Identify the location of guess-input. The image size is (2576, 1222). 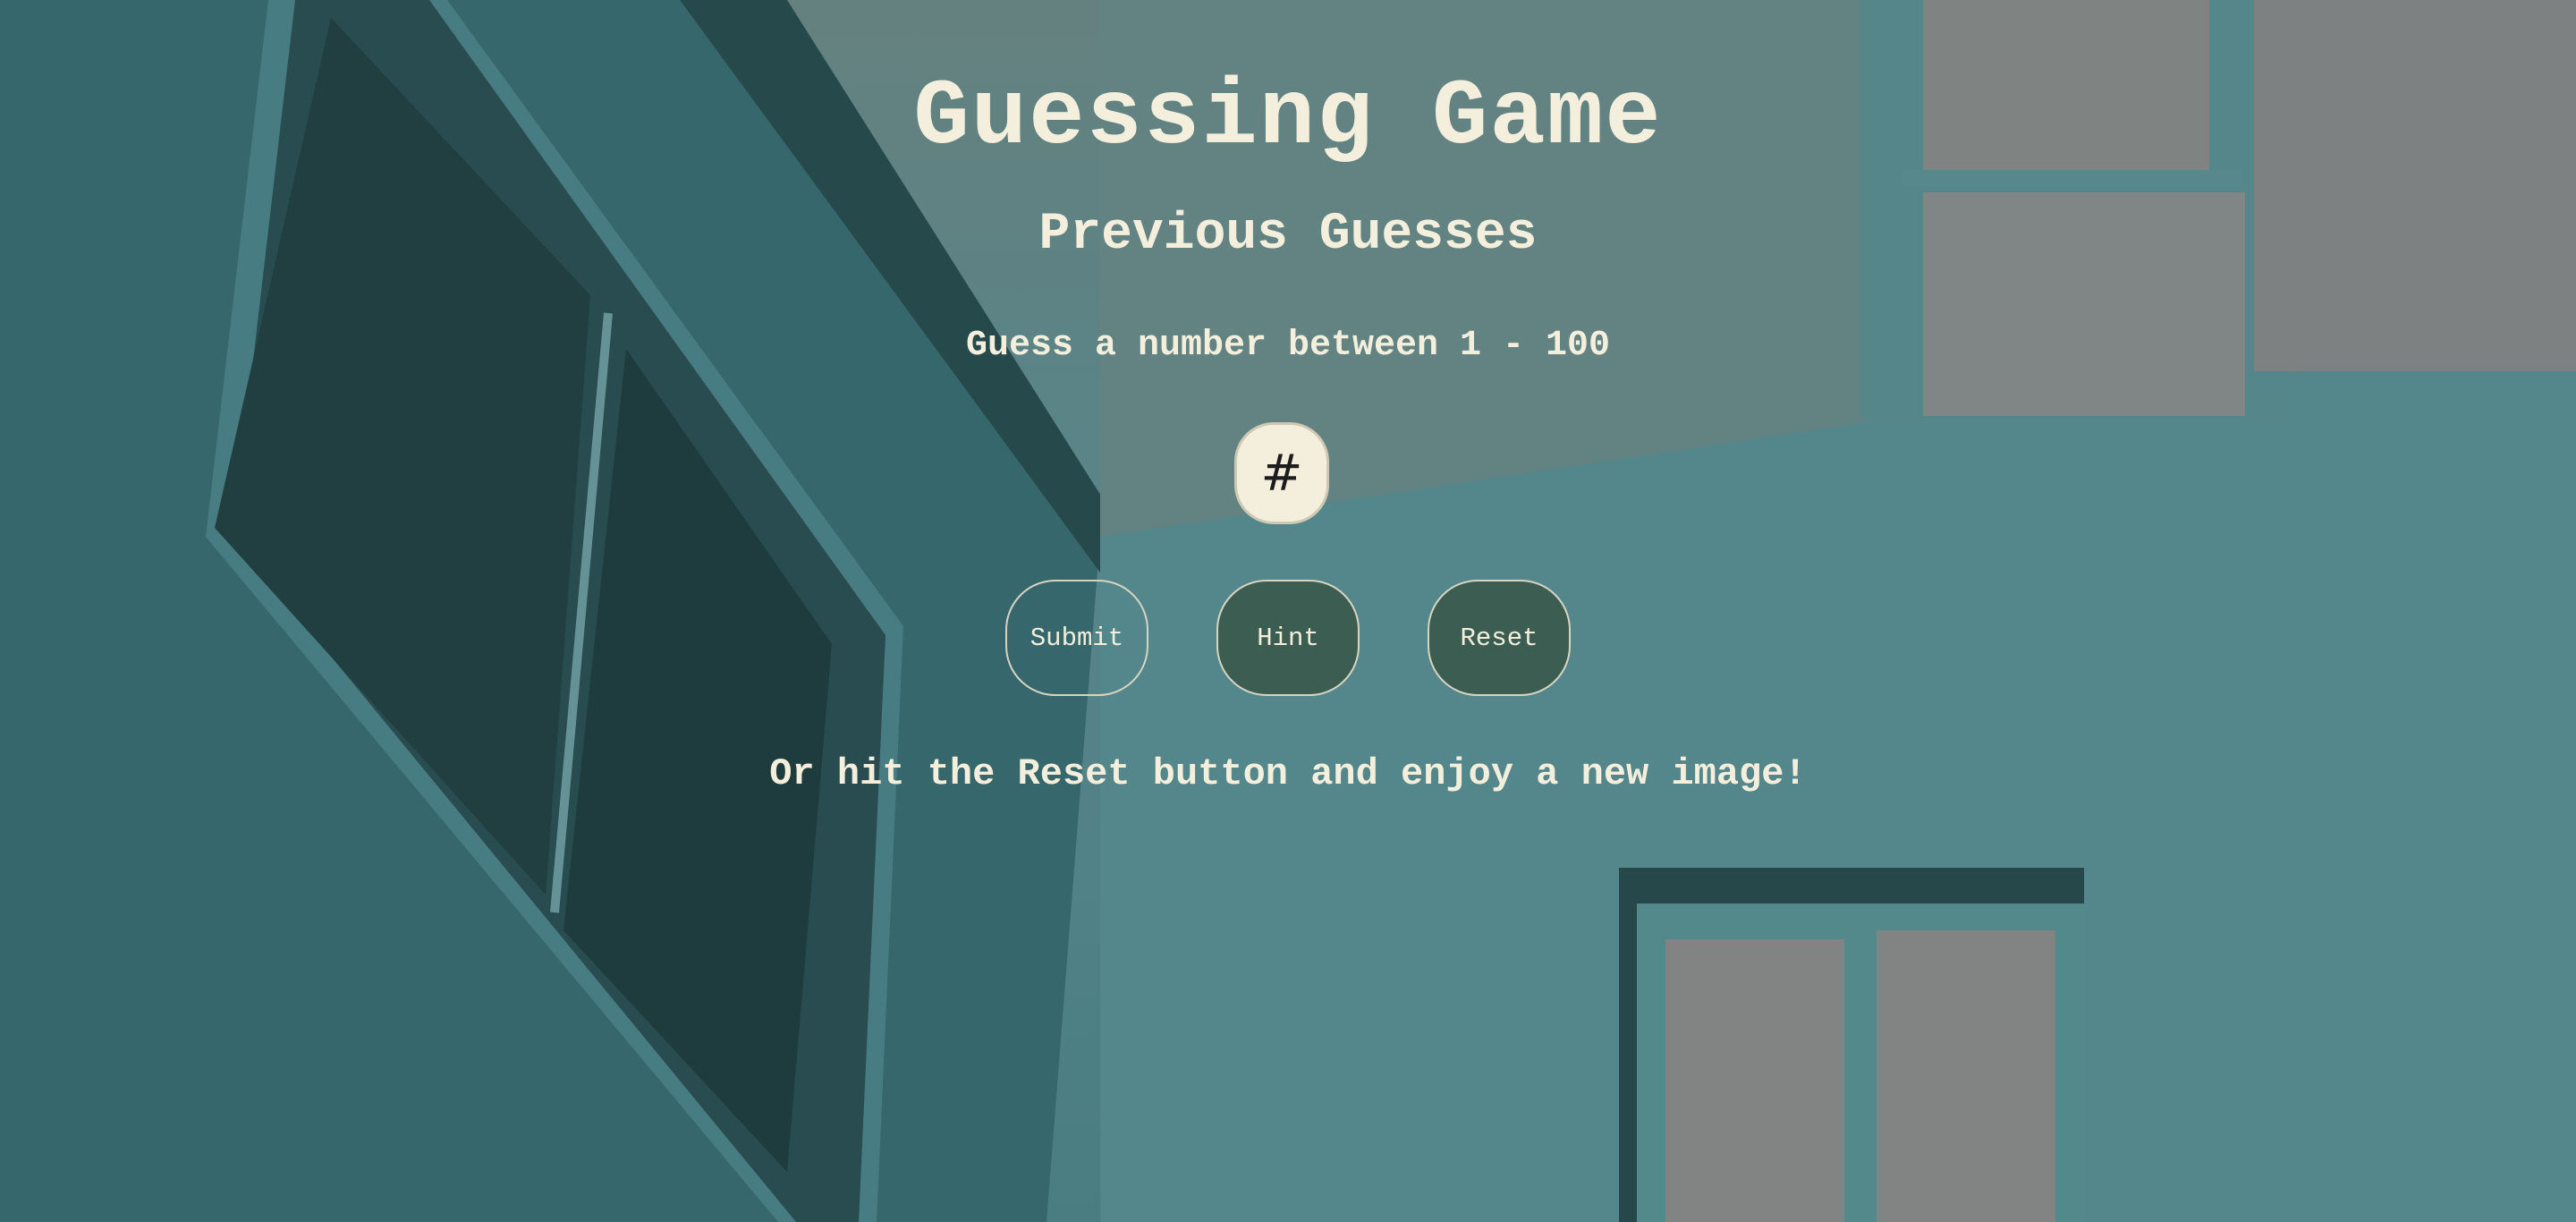
(1281, 473).